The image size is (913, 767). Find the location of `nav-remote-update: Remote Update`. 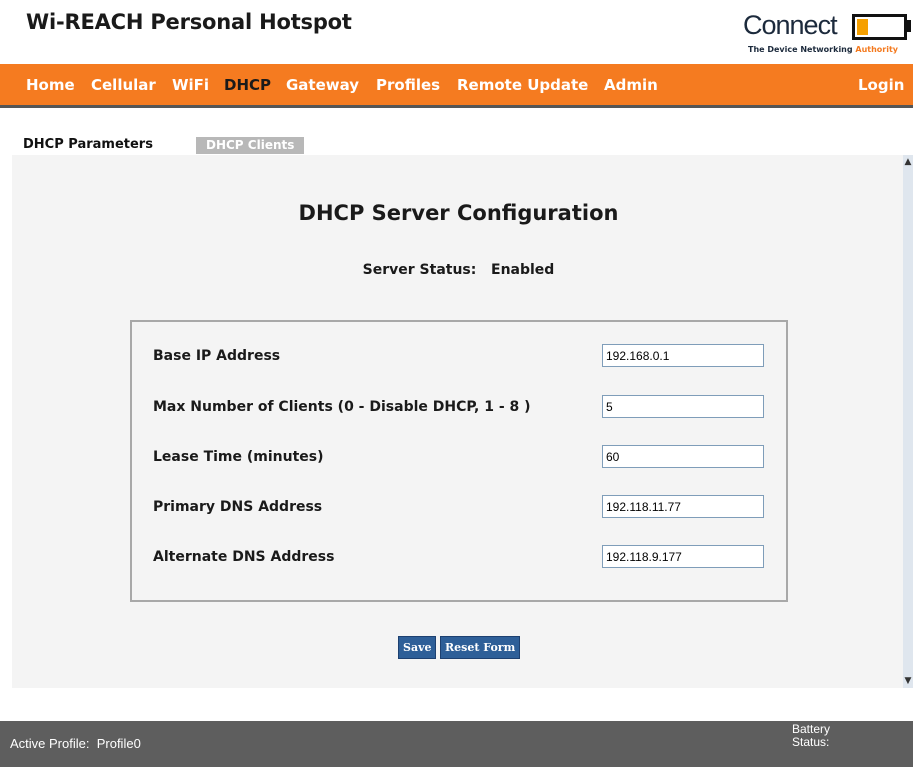

nav-remote-update: Remote Update is located at coordinates (522, 85).